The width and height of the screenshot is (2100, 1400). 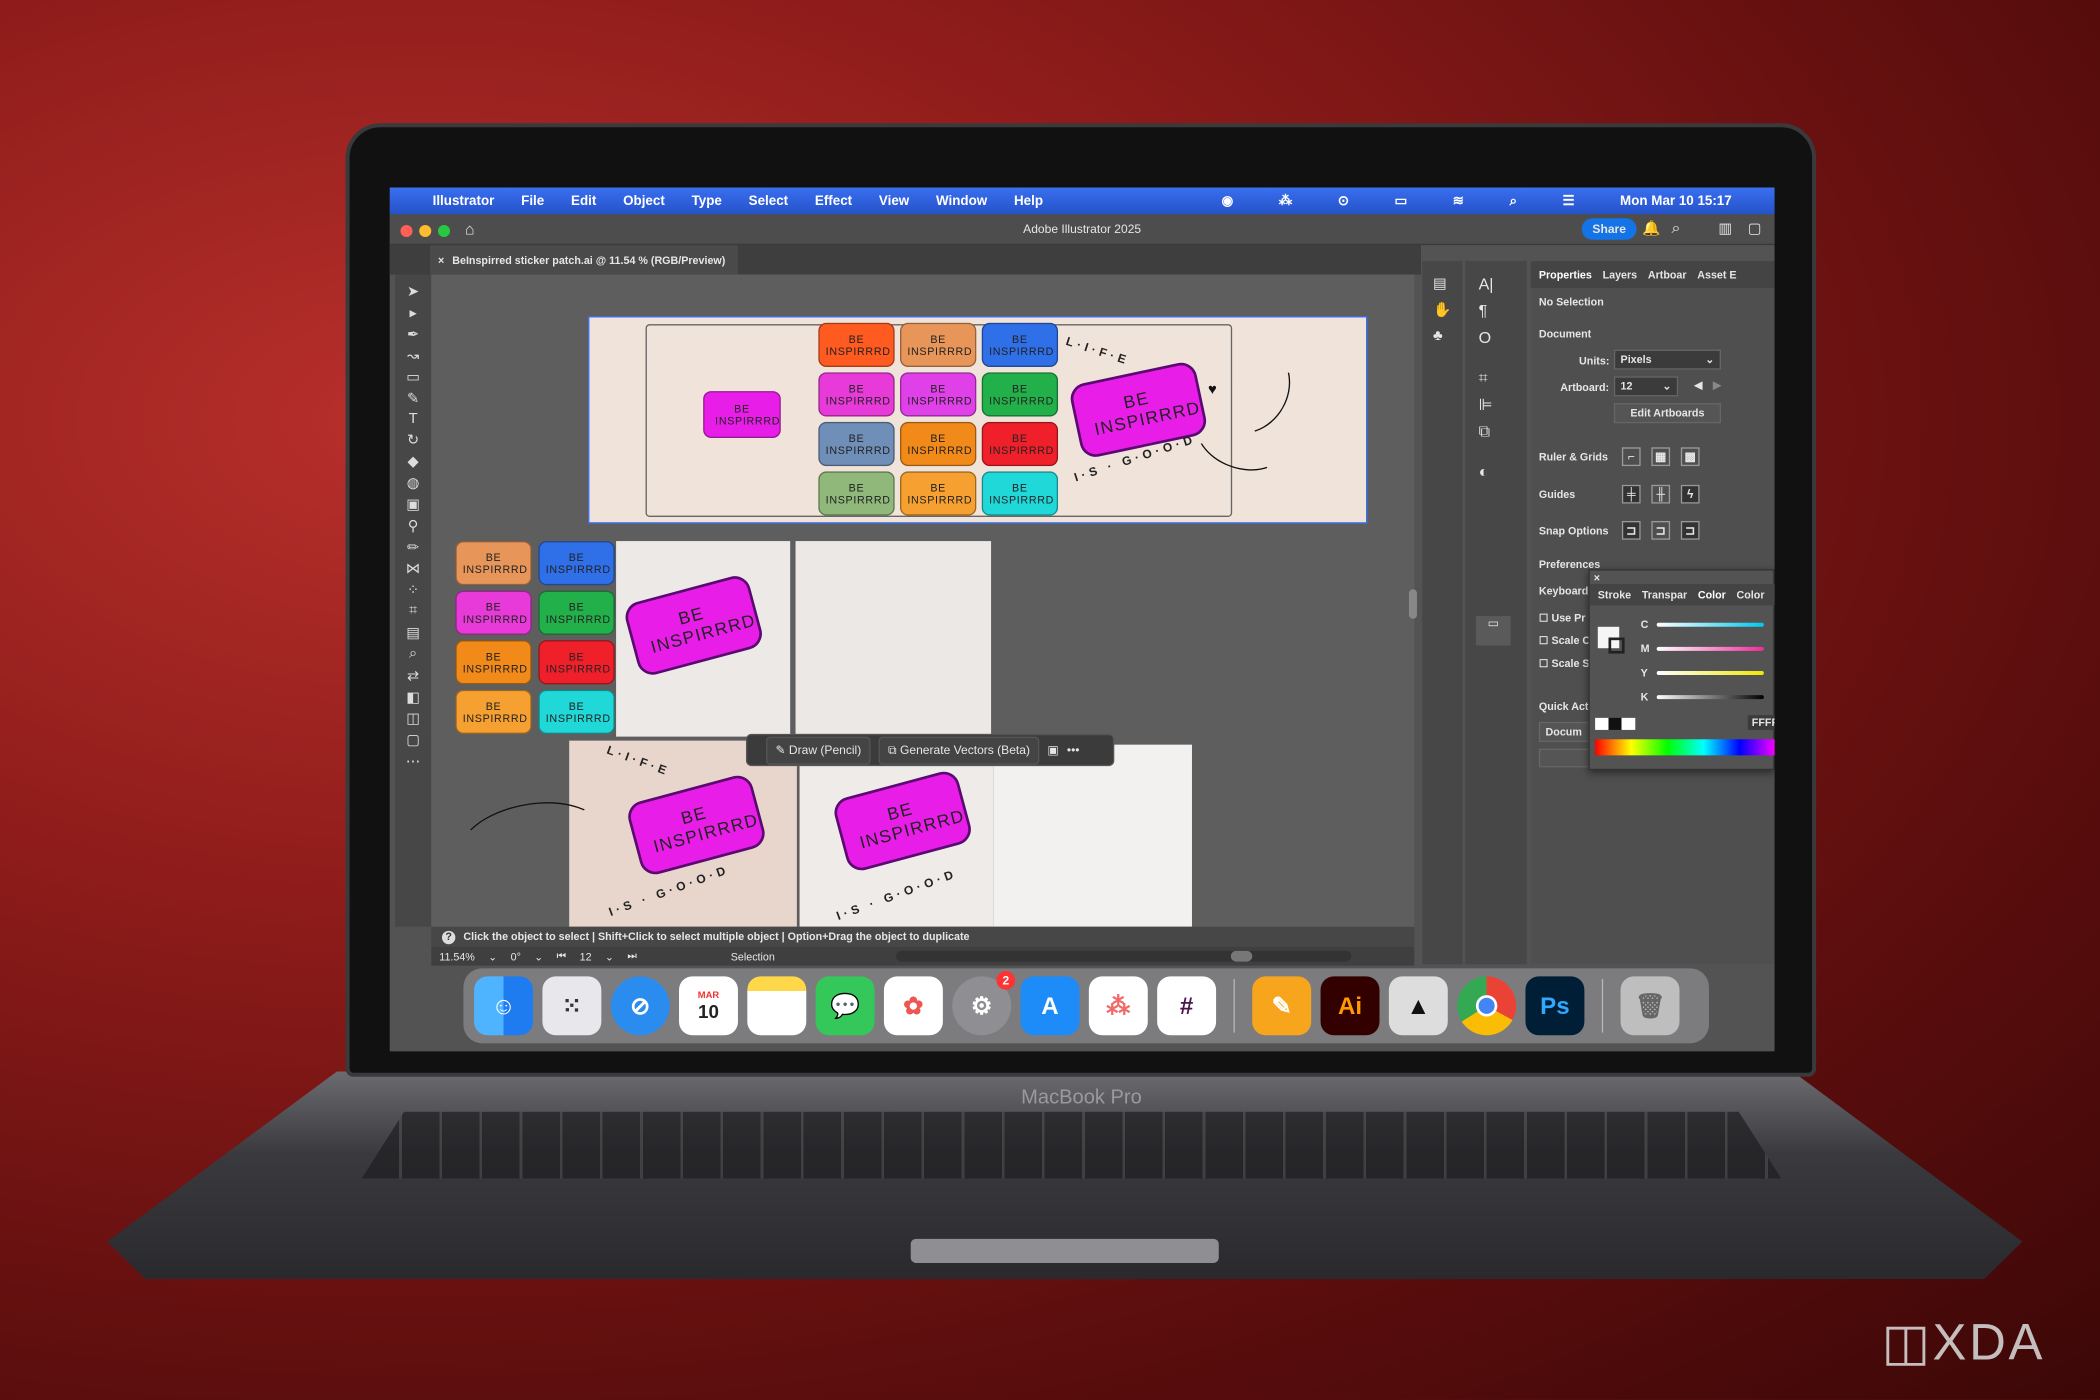 What do you see at coordinates (1751, 595) in the screenshot?
I see `tab-color-guide: Color` at bounding box center [1751, 595].